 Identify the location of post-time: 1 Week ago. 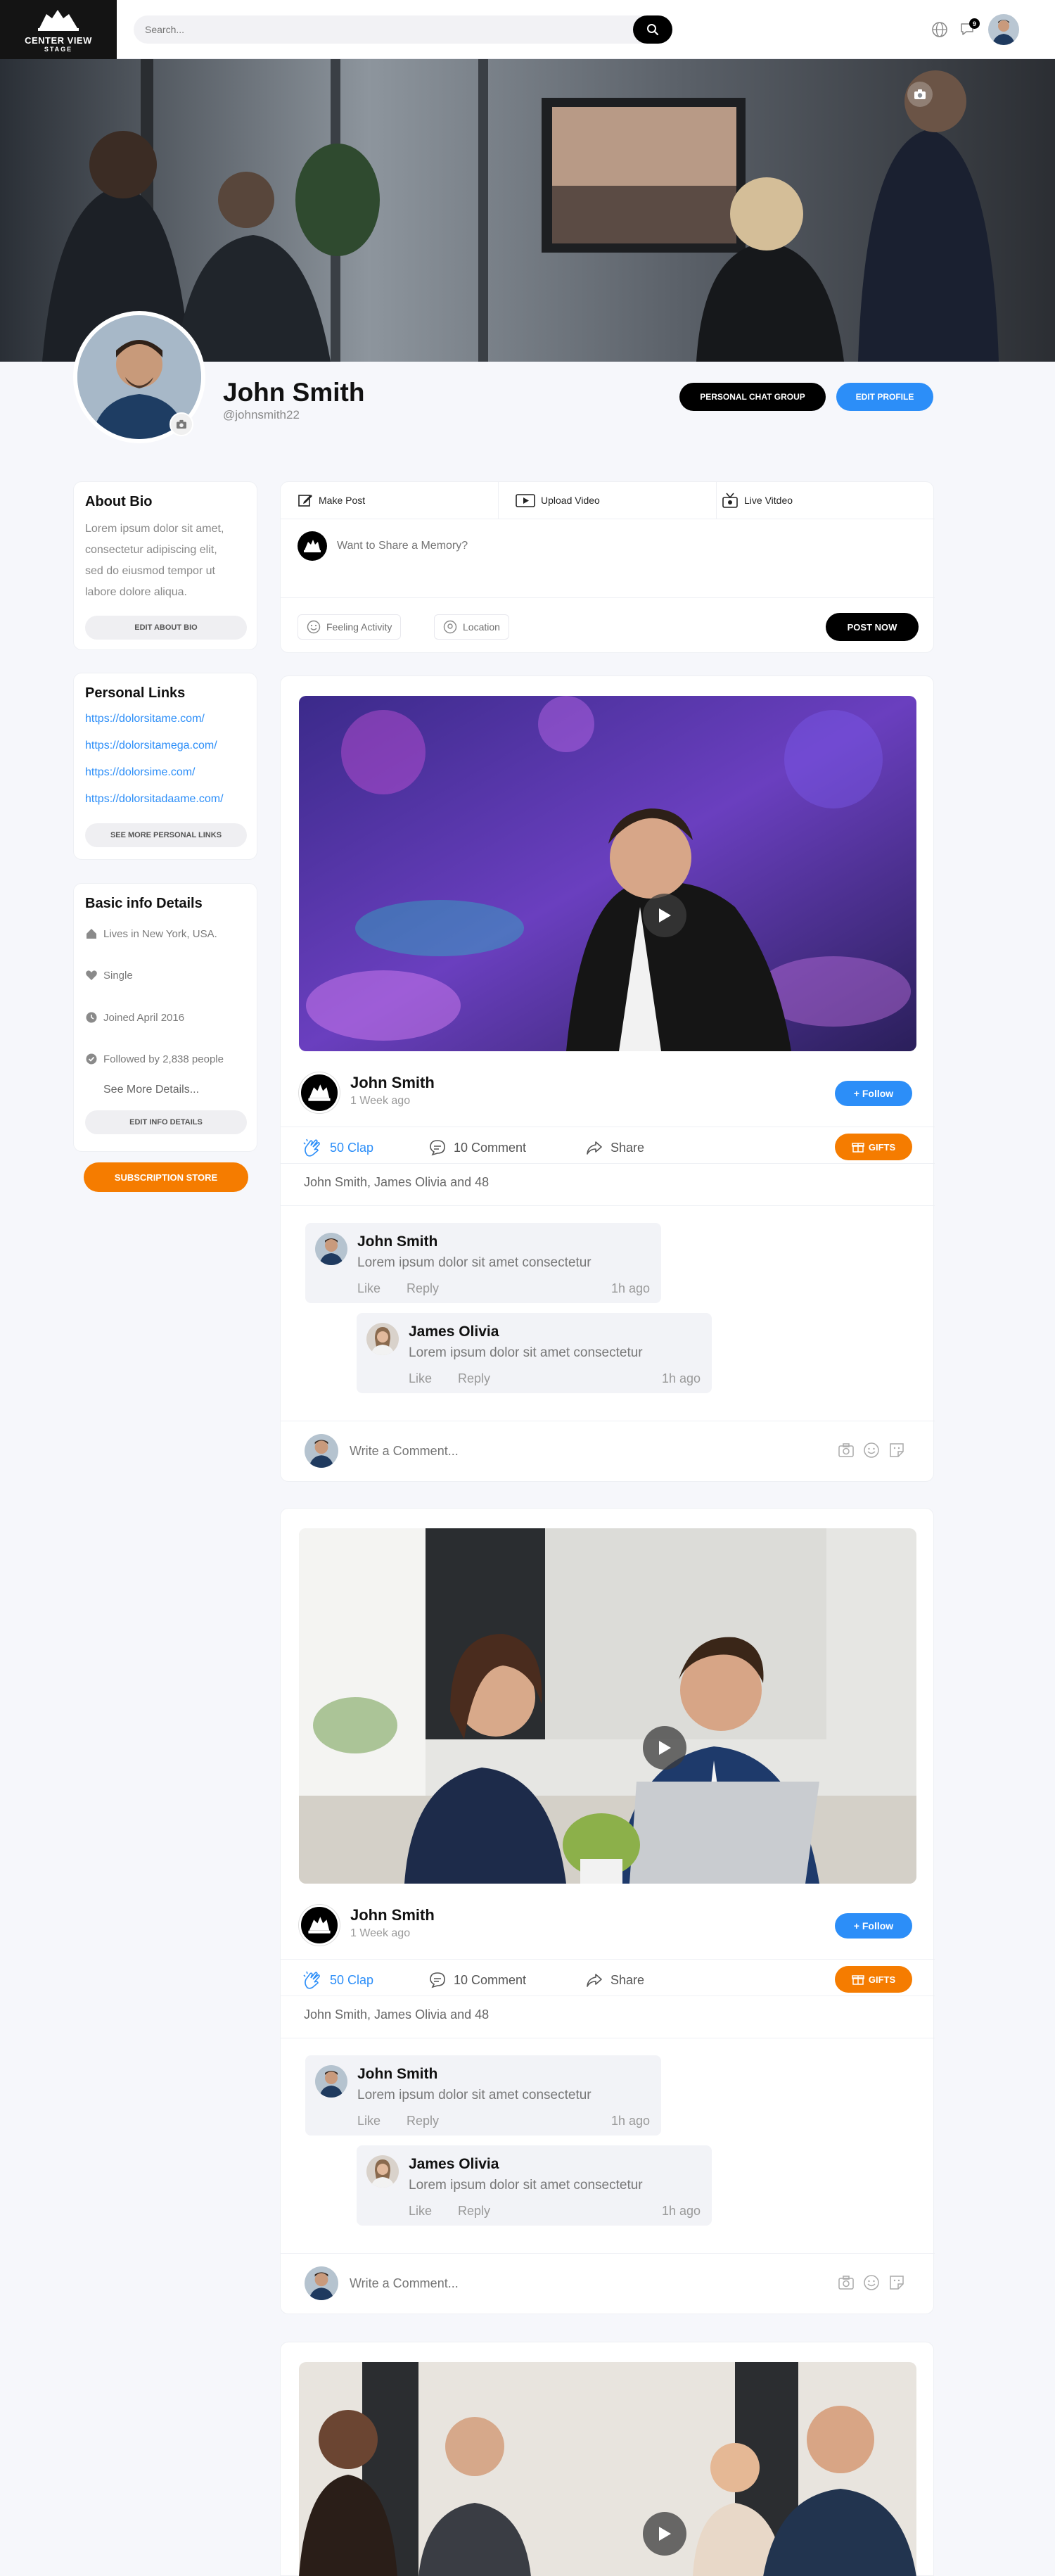
(380, 1101).